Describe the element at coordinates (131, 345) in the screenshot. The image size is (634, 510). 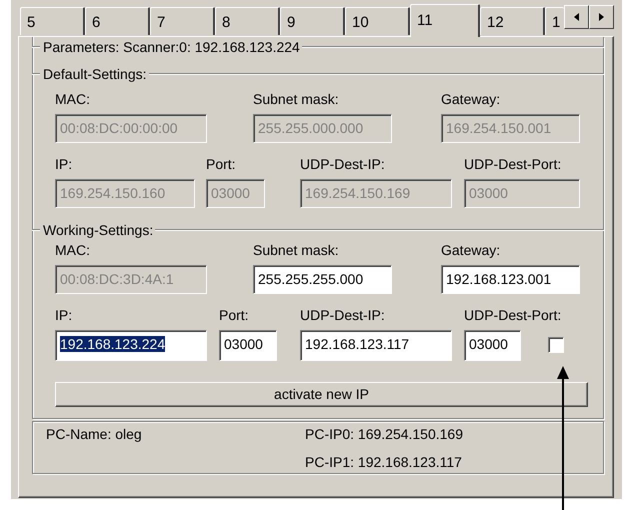
I see `input-field: 192.168.123.224` at that location.